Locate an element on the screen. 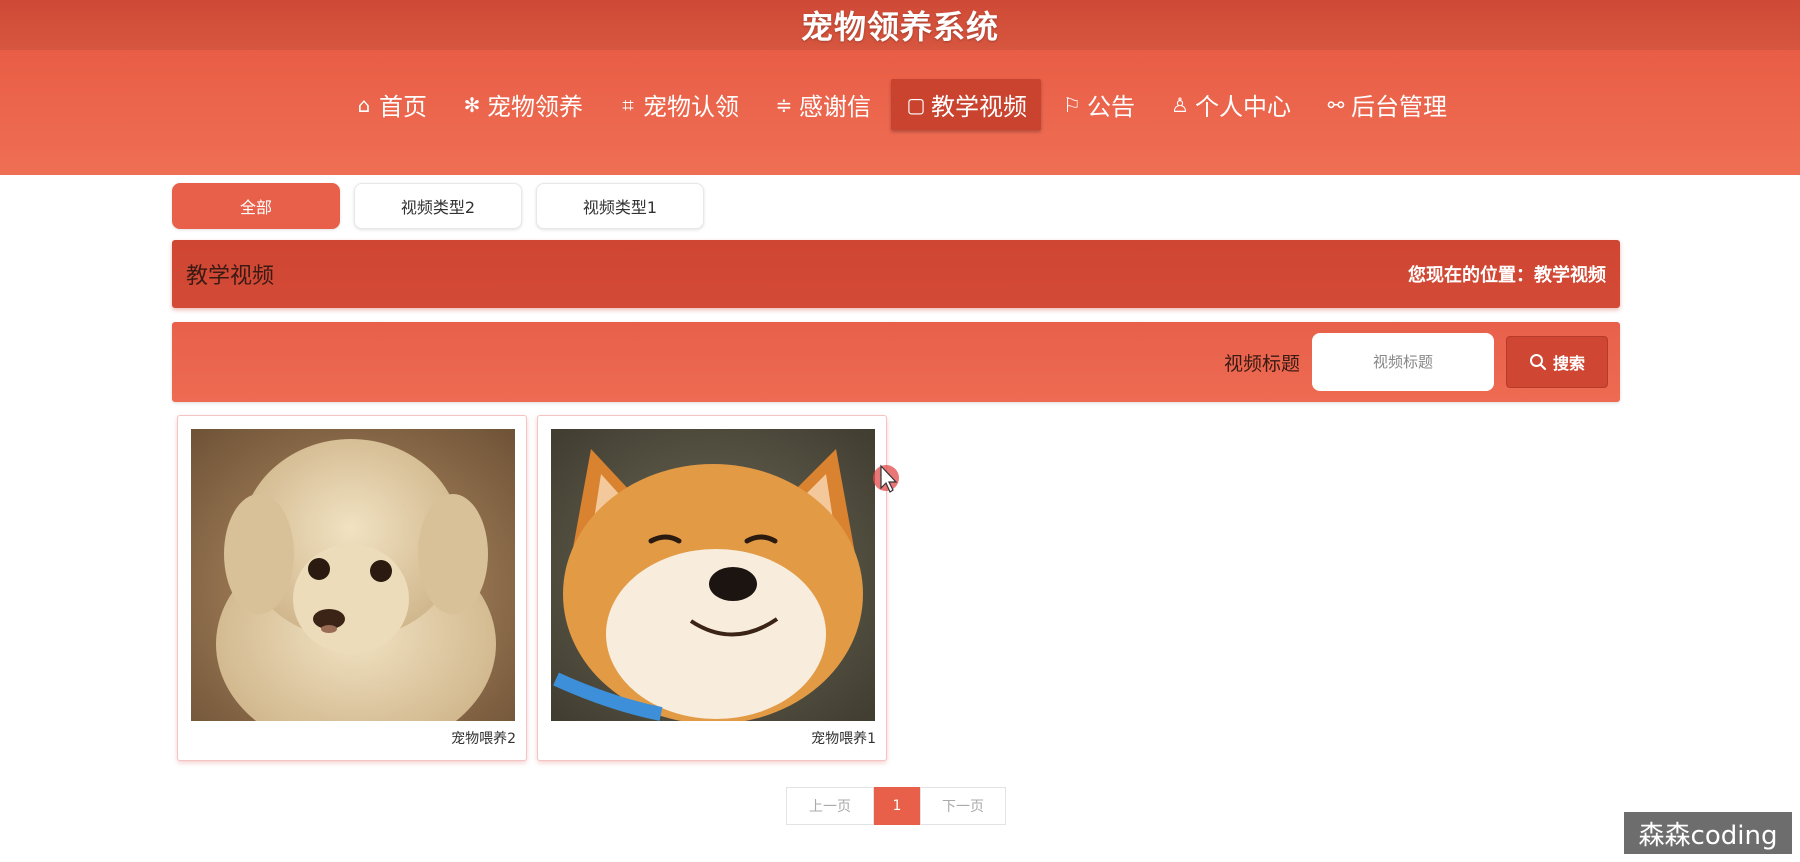 Image resolution: width=1800 pixels, height=862 pixels. nav-item-pet-adoption: ✻ 宠物领养 is located at coordinates (522, 104).